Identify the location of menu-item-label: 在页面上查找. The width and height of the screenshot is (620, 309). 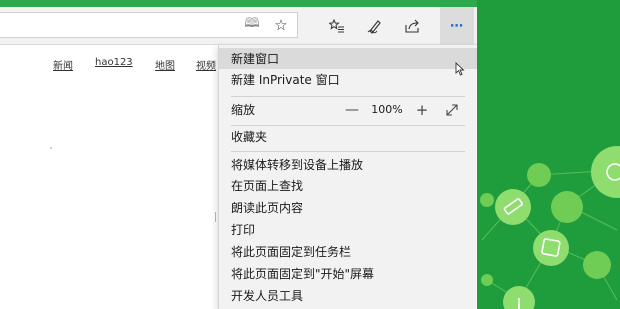
(267, 186).